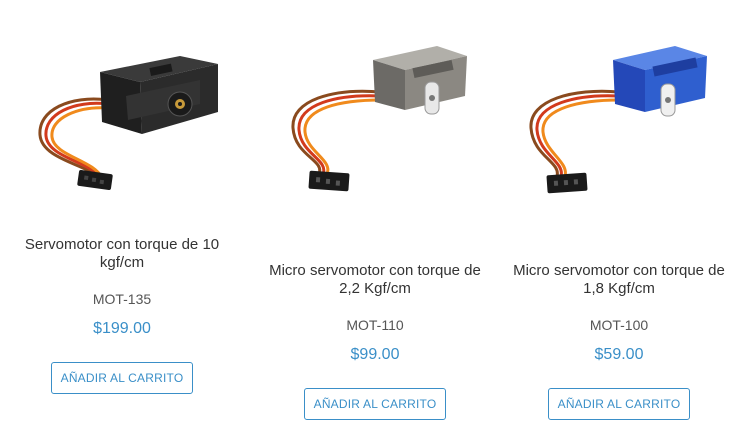 The image size is (747, 446). What do you see at coordinates (122, 299) in the screenshot?
I see `product-sku: MOT-135` at bounding box center [122, 299].